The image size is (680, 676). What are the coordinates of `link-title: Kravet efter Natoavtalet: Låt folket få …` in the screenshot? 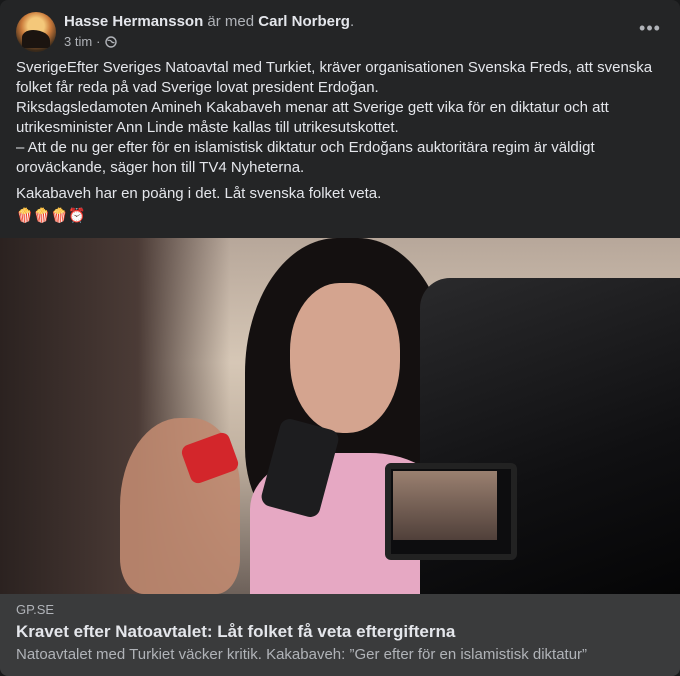 It's located at (235, 632).